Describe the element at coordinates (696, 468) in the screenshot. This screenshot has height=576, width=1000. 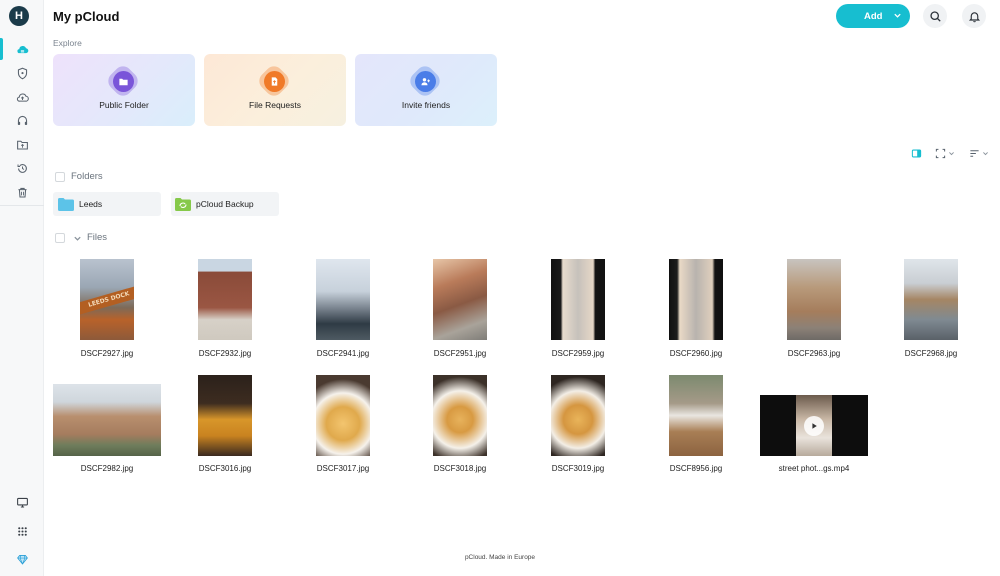
I see `file-name: DSCF8956.jpg` at that location.